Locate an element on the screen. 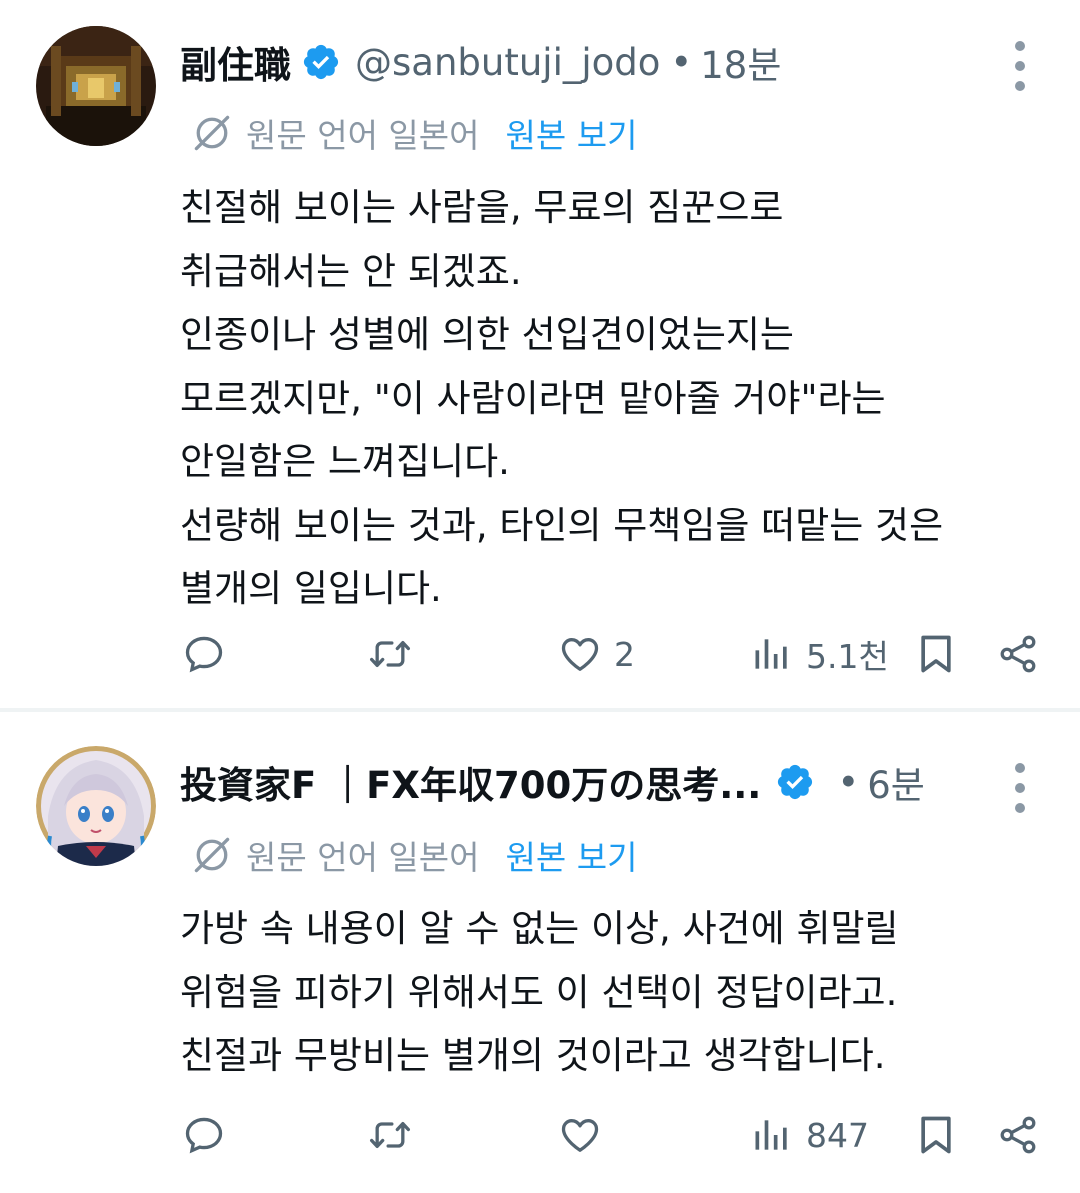 This screenshot has height=1193, width=1080. views-button: 847 is located at coordinates (809, 1135).